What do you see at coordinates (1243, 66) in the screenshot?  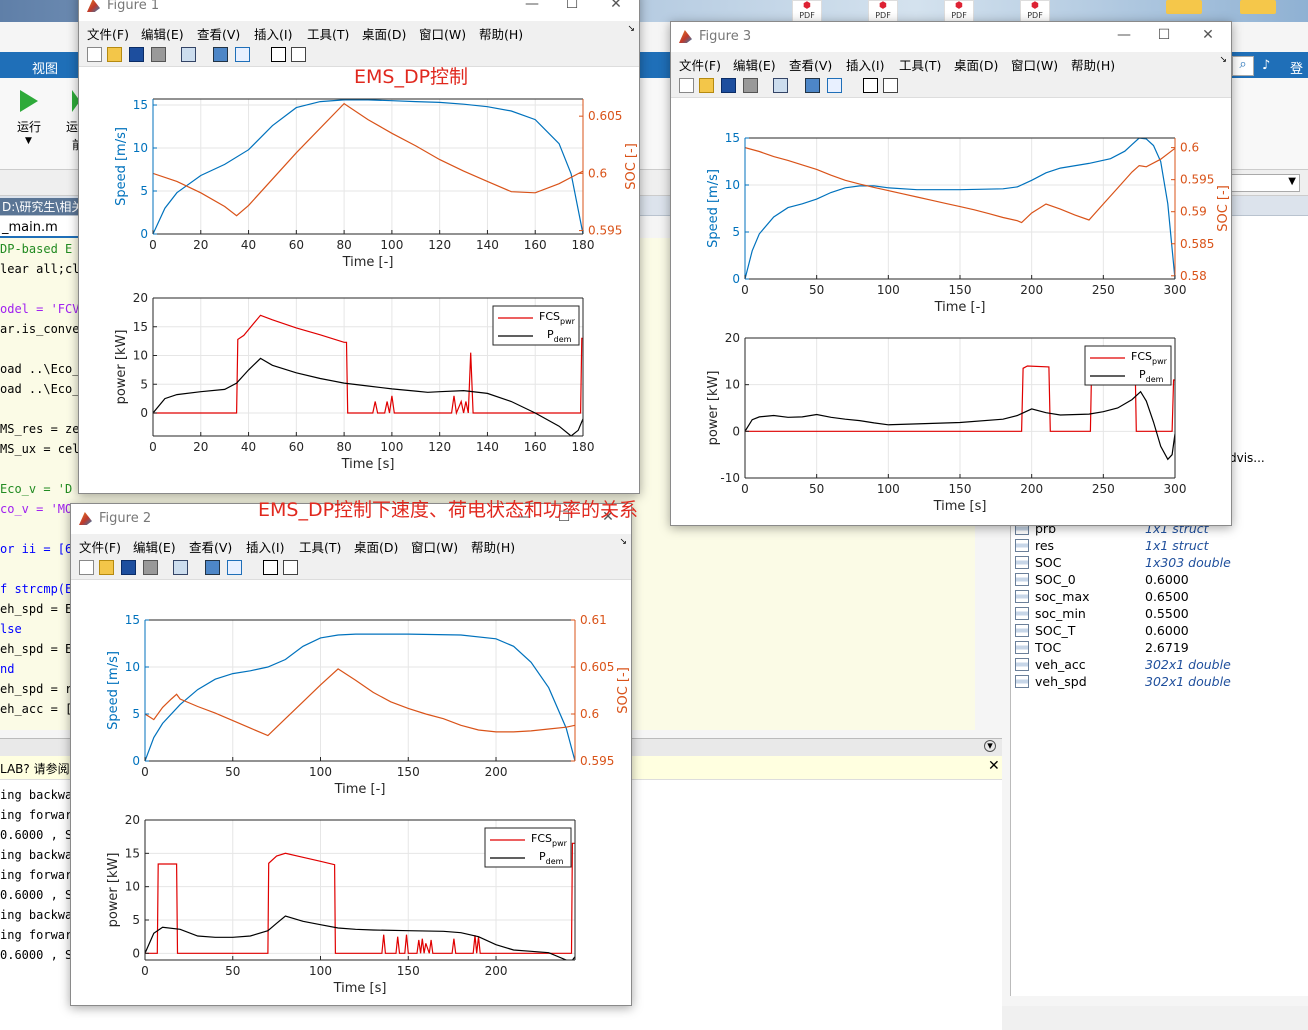 I see `search-icon: ⌕` at bounding box center [1243, 66].